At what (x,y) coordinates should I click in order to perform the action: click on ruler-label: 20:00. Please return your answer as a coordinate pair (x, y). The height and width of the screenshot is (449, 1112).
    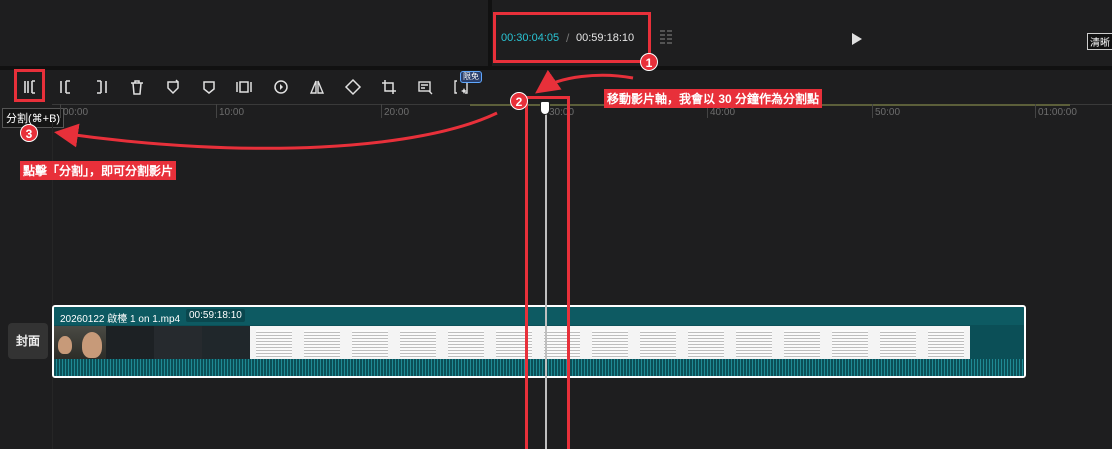
    Looking at the image, I should click on (397, 112).